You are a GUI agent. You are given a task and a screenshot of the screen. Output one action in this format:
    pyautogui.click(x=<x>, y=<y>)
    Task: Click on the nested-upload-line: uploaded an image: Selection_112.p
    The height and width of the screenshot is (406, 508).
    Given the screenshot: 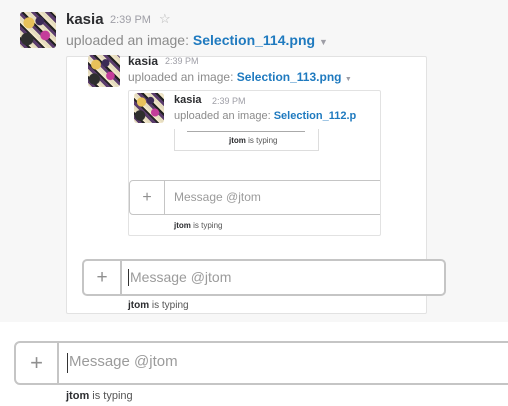 What is the action you would take?
    pyautogui.click(x=265, y=116)
    